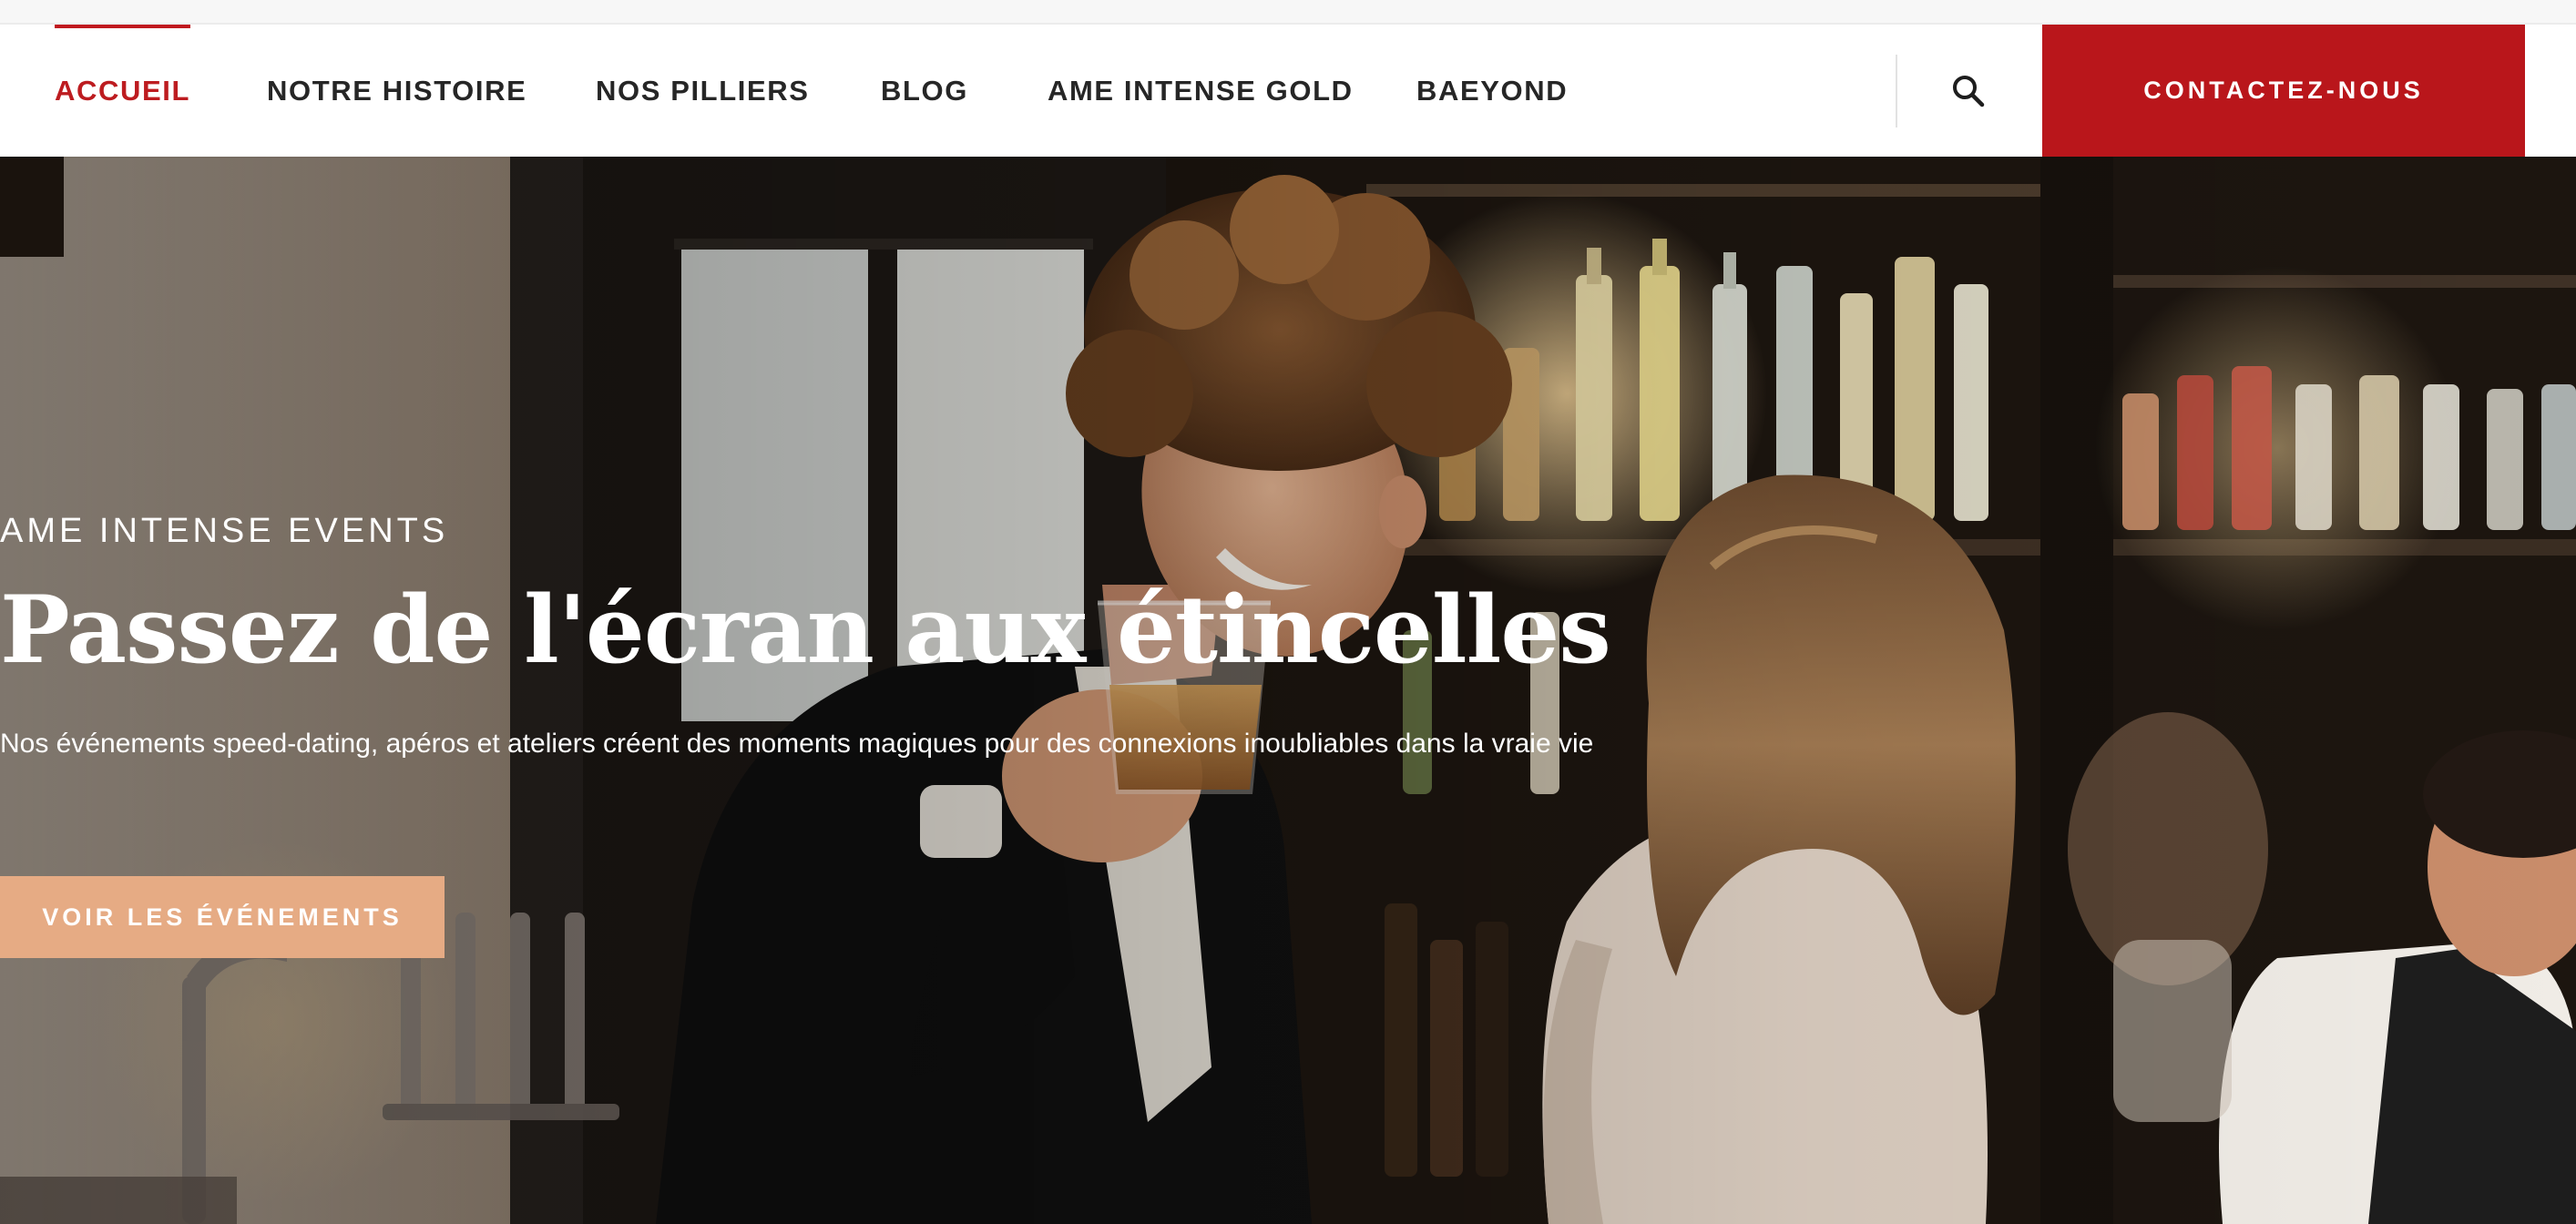  I want to click on nav-item-blog: BLOG, so click(924, 91).